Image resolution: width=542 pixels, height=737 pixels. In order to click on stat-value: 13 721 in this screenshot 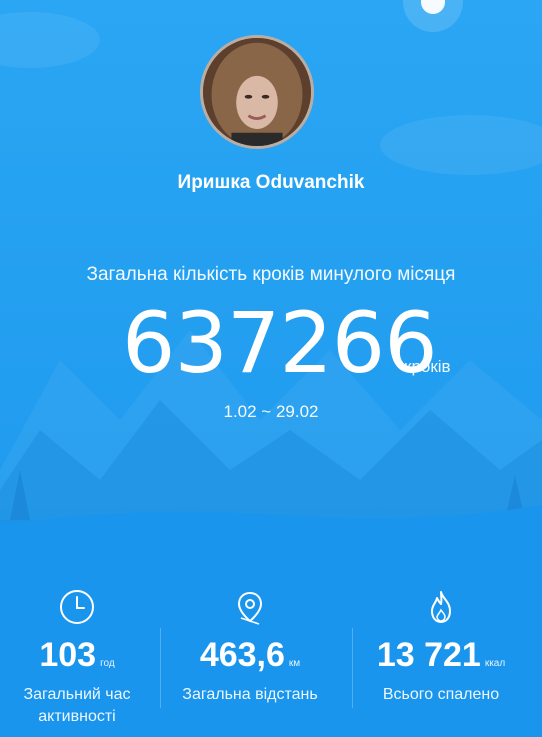, I will do `click(428, 655)`.